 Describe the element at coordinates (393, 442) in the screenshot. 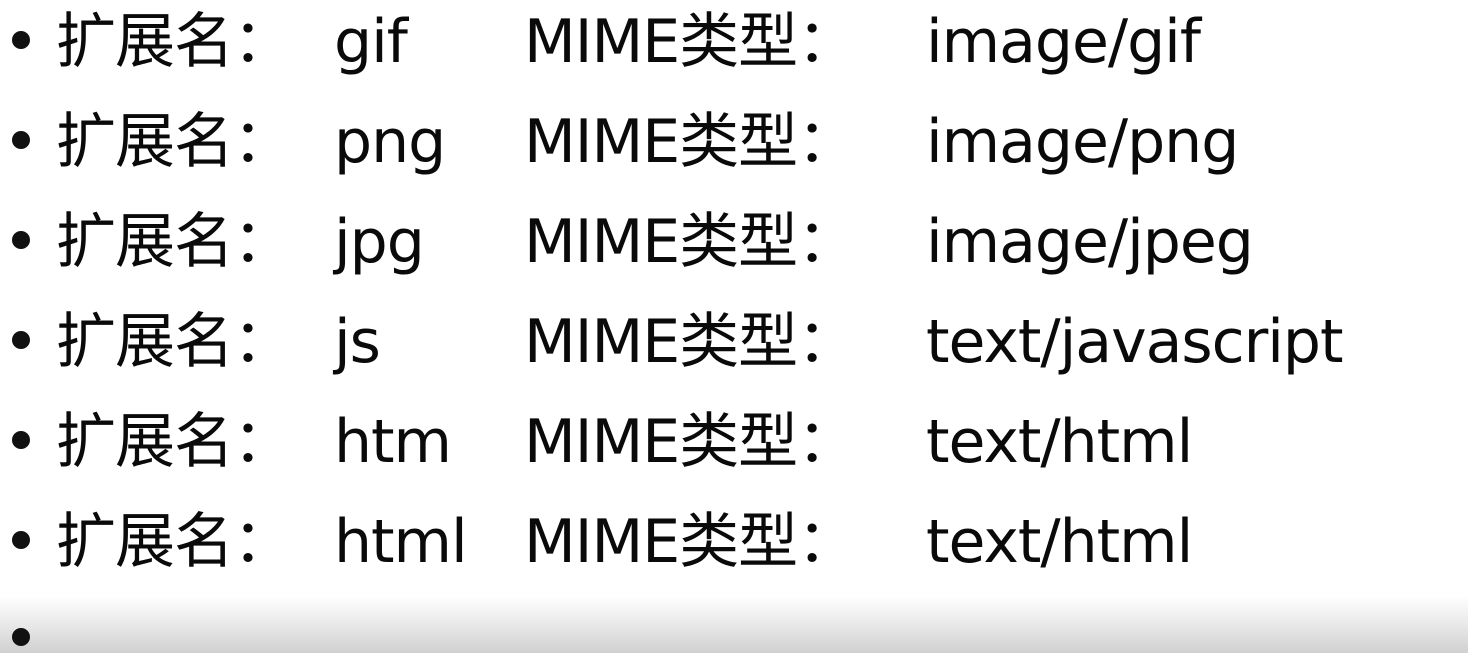

I see `extension-value: htm` at that location.